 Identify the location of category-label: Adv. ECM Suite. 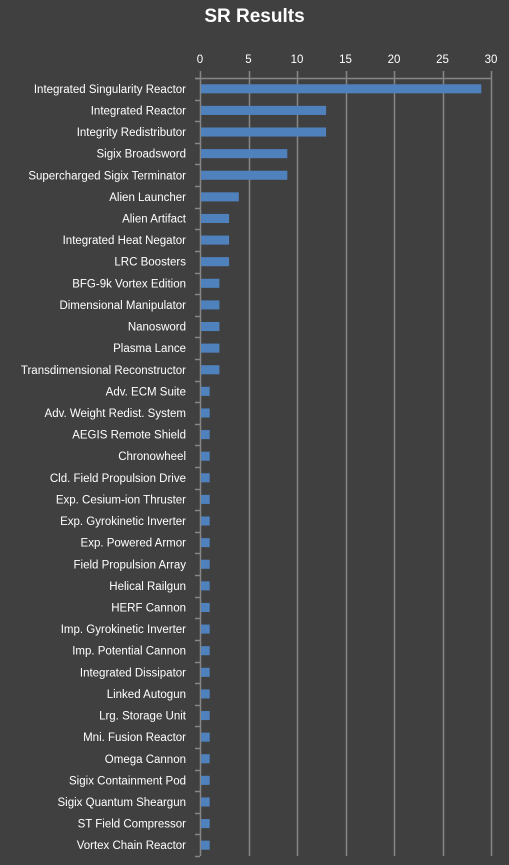
(146, 392).